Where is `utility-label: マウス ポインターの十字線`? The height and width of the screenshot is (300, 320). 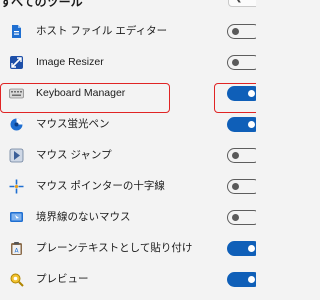 utility-label: マウス ポインターの十字線 is located at coordinates (100, 186).